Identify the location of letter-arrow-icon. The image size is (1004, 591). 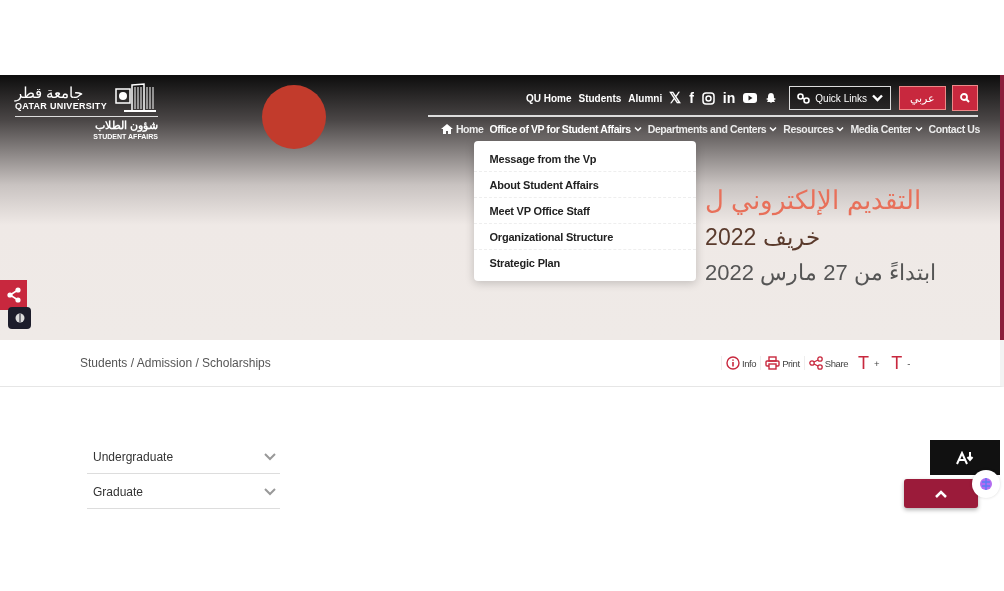
(965, 457).